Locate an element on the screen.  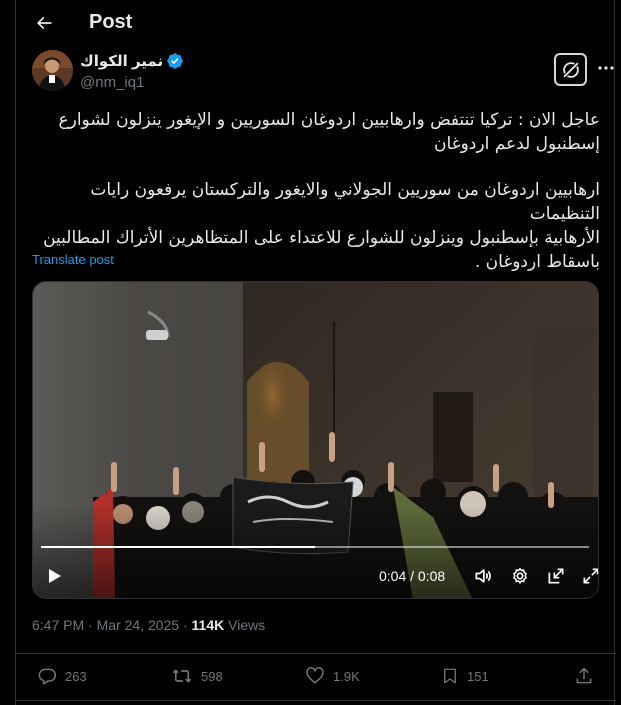
heart-icon is located at coordinates (315, 675).